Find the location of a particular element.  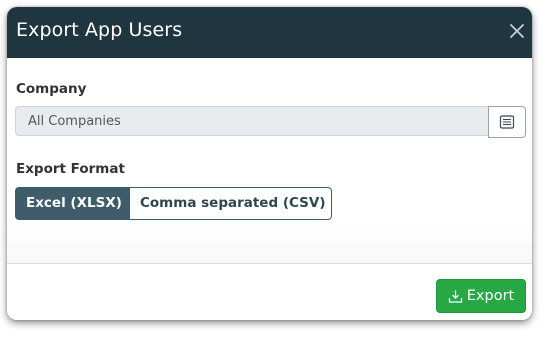

company-field: All Companies is located at coordinates (251, 121).